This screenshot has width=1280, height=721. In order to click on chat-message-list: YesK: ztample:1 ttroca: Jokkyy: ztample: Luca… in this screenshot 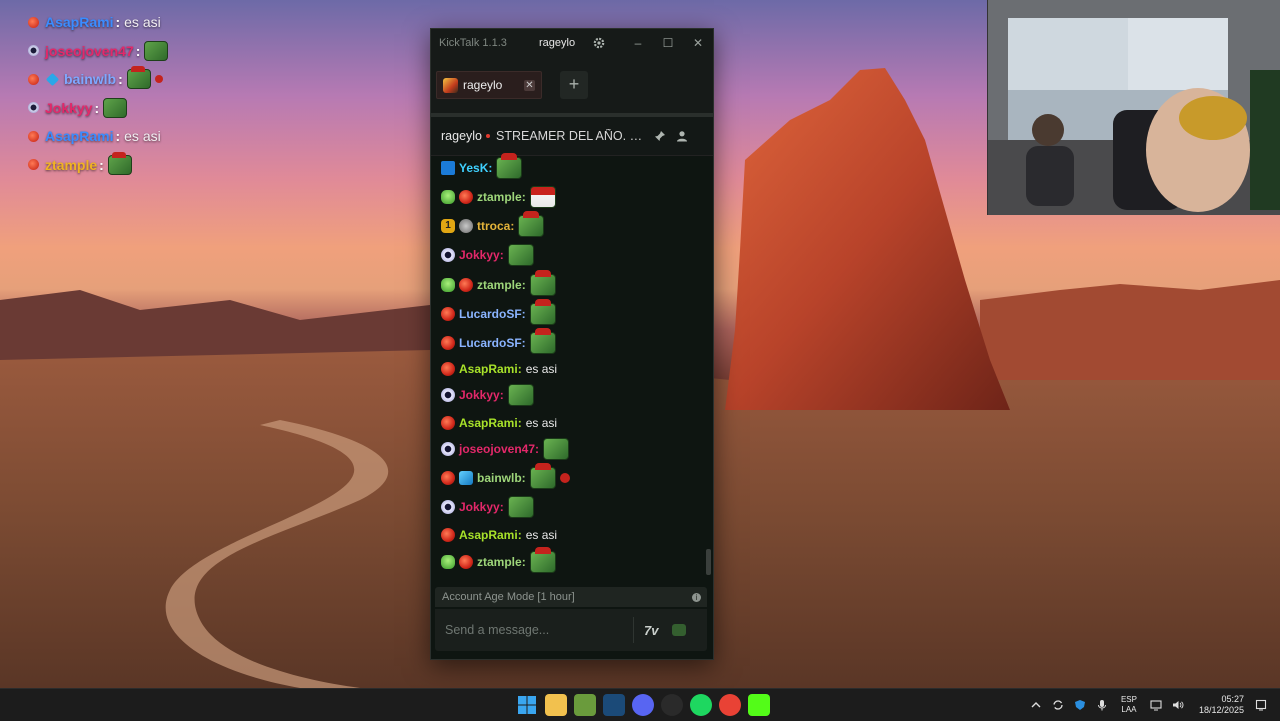, I will do `click(569, 368)`.